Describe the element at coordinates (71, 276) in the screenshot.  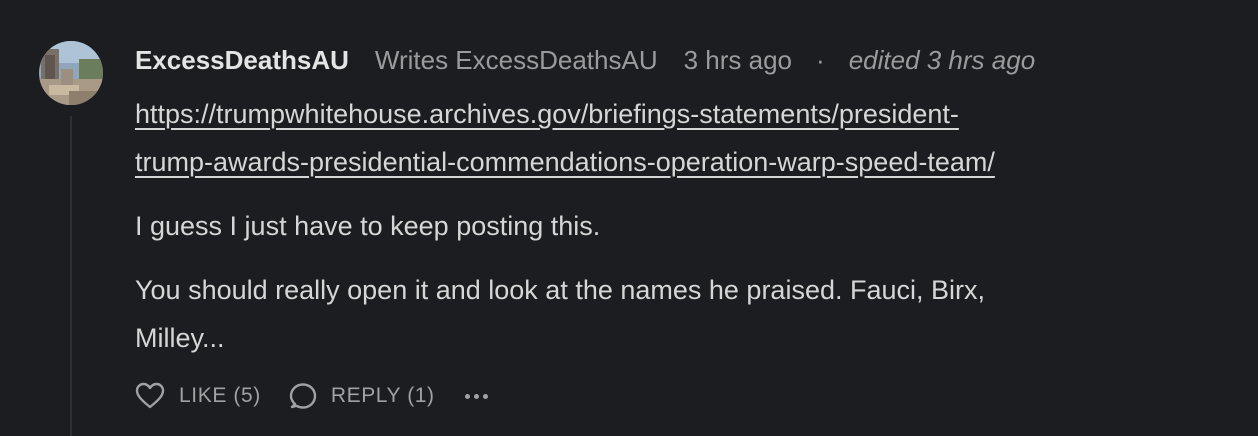
I see `thread-line` at that location.